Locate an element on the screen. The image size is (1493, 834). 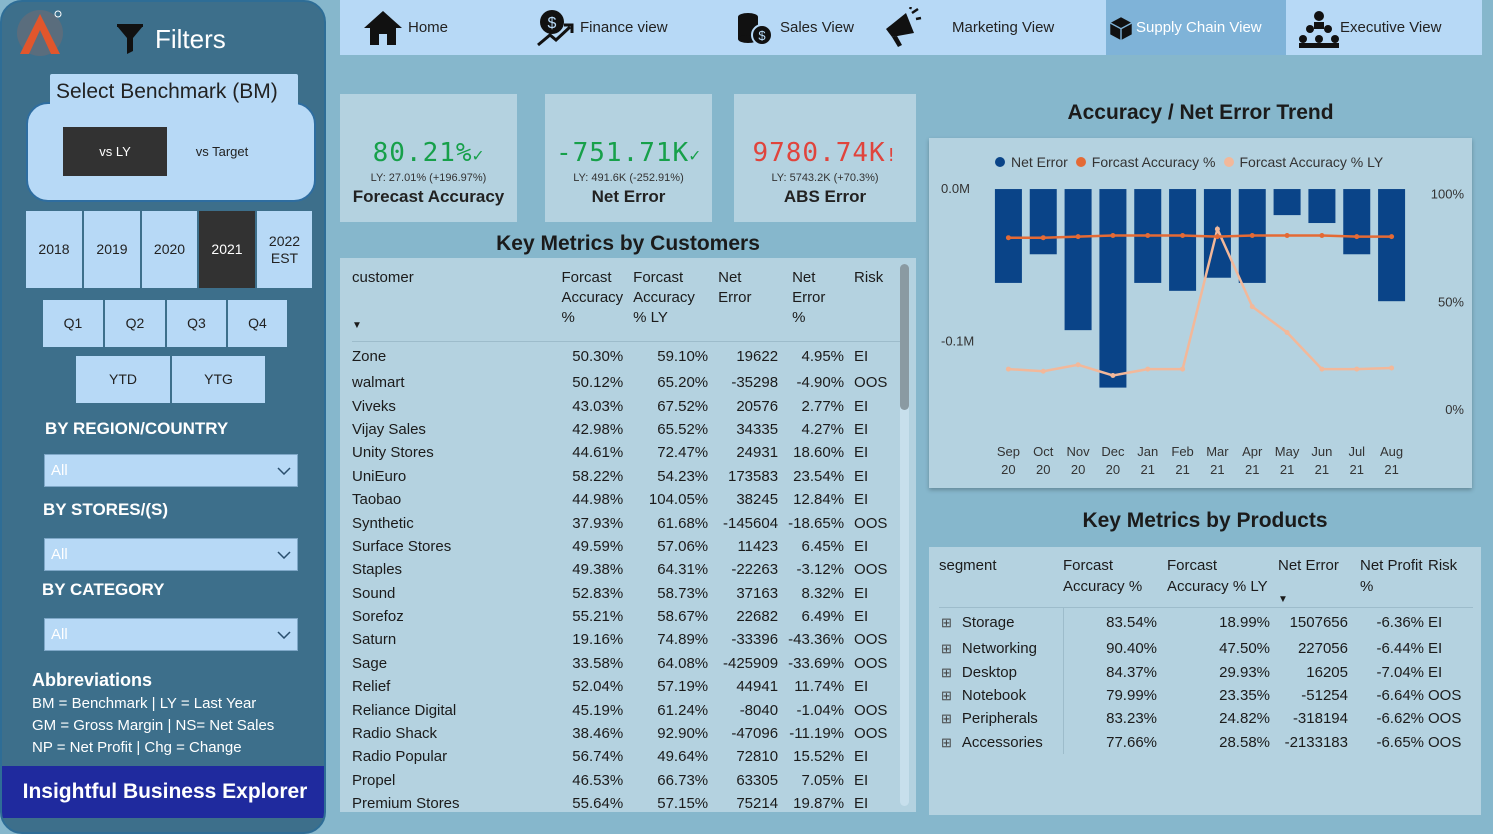
table-row: ⊞ Networking 90.40% 47.50% 227056 -6.44% EI is located at coordinates (1206, 649).